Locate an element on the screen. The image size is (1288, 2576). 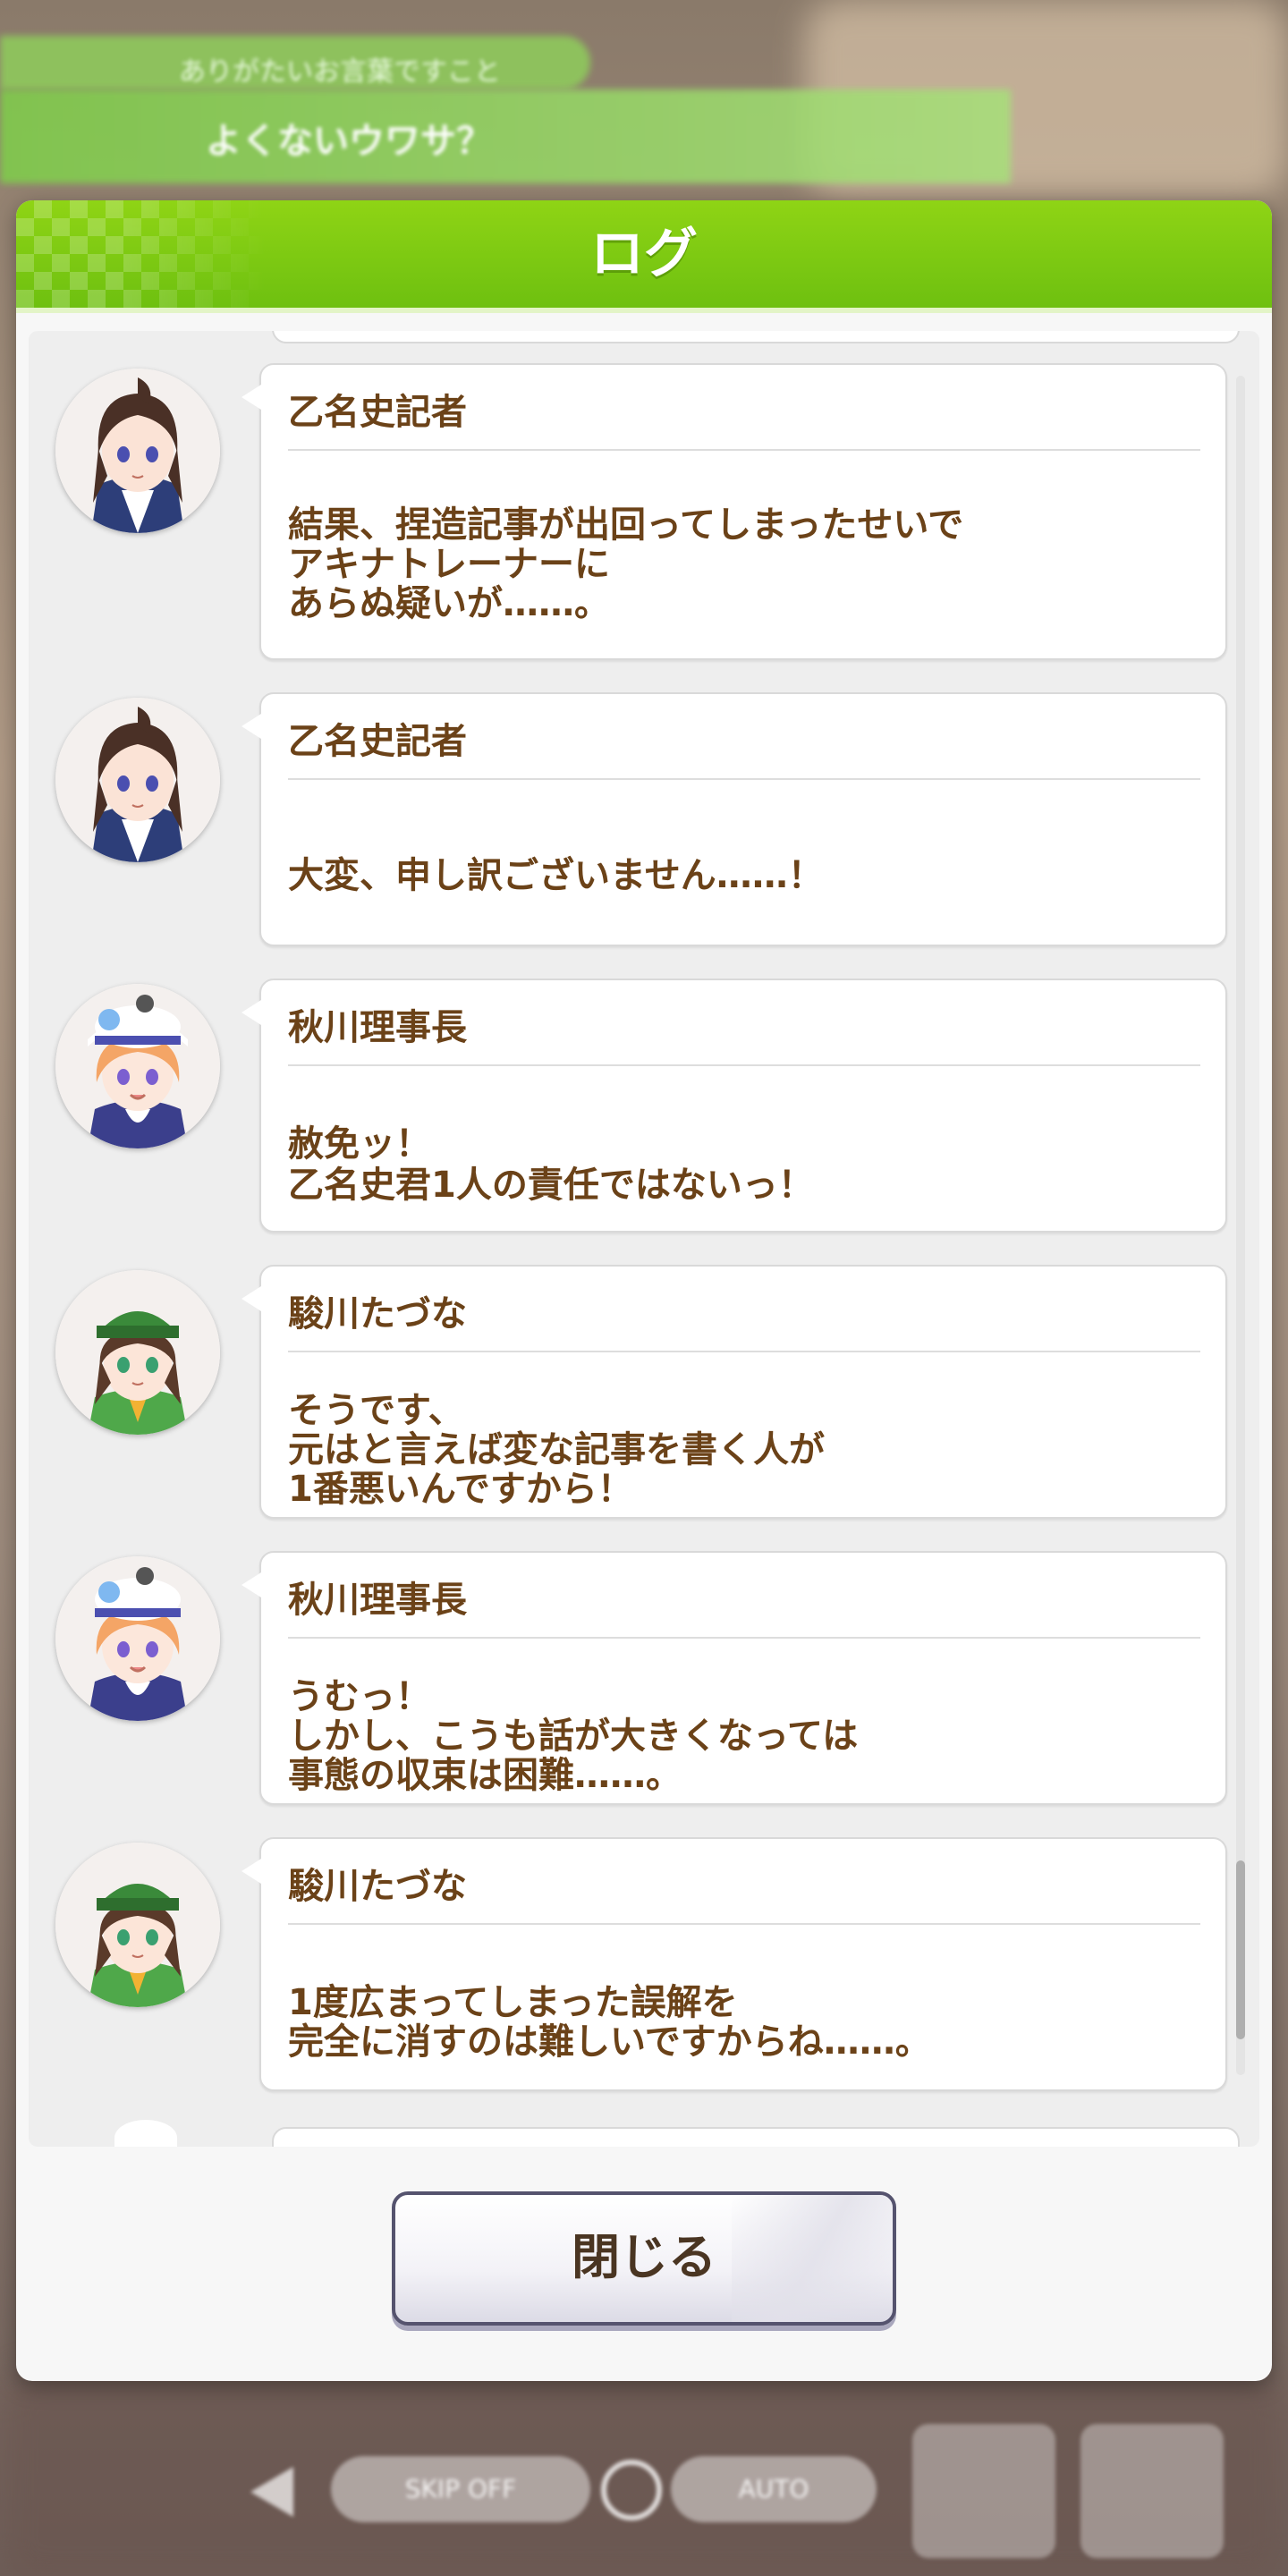
dialogue-line: 完全に消すのは難しいですからね……。 is located at coordinates (609, 2042).